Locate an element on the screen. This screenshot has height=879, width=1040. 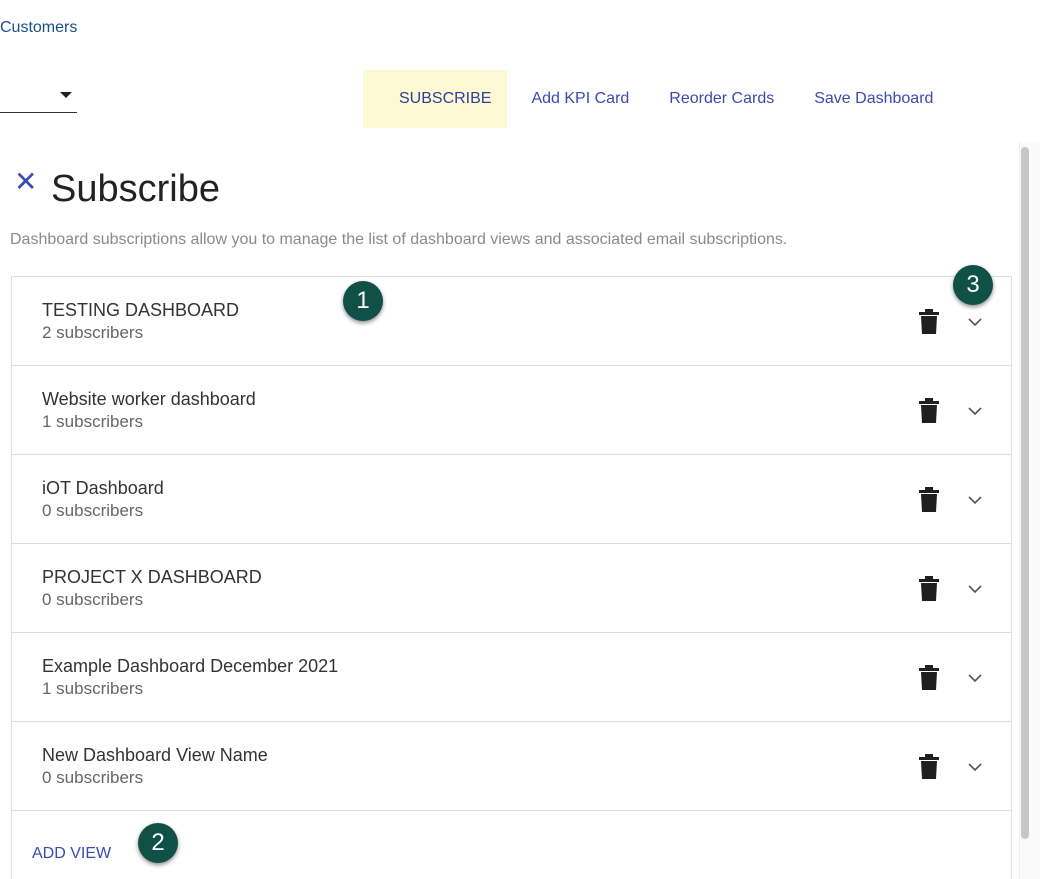
scrollbar-thumb is located at coordinates (1025, 493).